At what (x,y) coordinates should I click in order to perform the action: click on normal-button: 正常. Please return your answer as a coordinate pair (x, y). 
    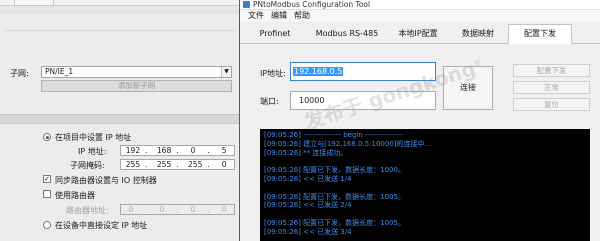
    Looking at the image, I should click on (551, 87).